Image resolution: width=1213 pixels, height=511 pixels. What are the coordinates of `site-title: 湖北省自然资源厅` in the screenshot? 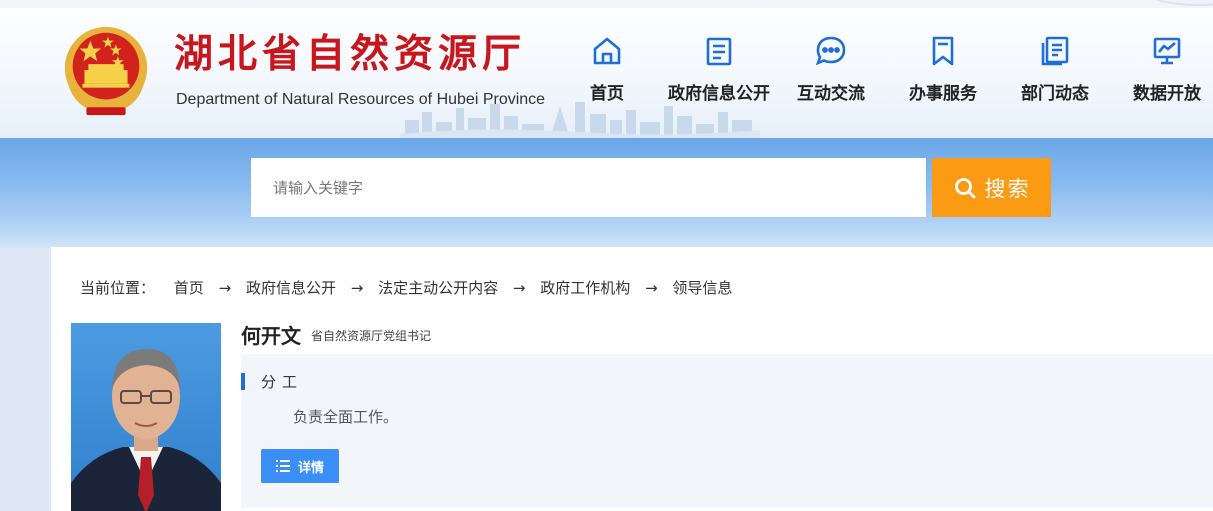 It's located at (350, 54).